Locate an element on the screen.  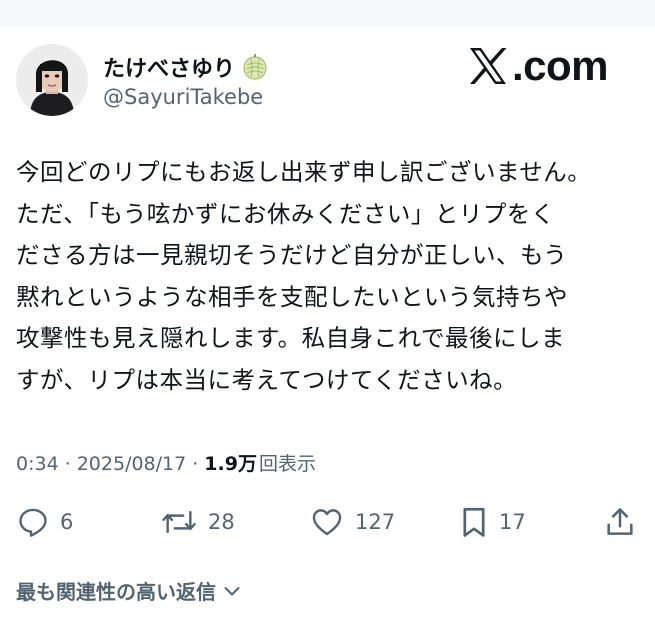
replies-sort-dropdown: 最も関連性の高い返信 is located at coordinates (129, 590).